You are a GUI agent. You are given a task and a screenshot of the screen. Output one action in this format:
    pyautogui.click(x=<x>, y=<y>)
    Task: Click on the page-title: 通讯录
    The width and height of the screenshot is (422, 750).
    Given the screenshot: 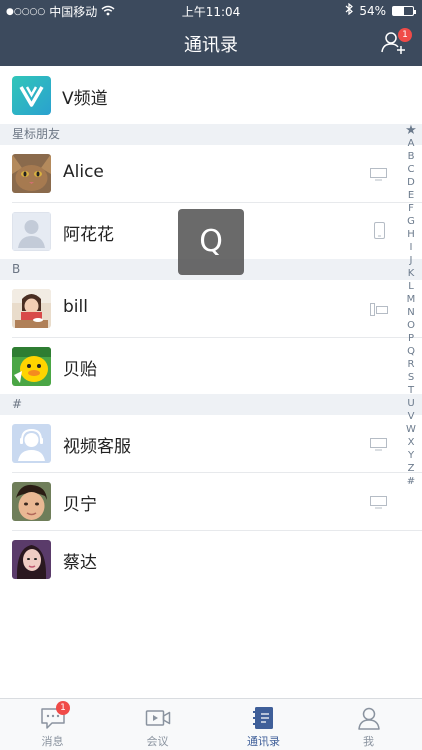 What is the action you would take?
    pyautogui.click(x=211, y=45)
    